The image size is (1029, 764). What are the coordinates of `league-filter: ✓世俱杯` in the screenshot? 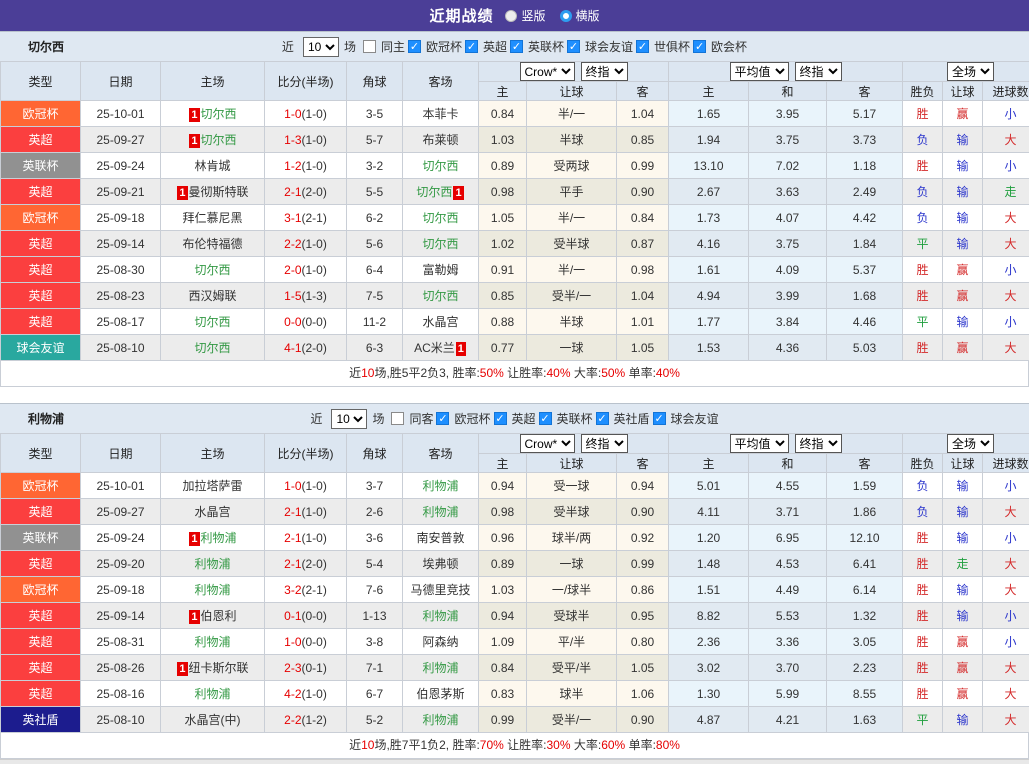 It's located at (663, 46).